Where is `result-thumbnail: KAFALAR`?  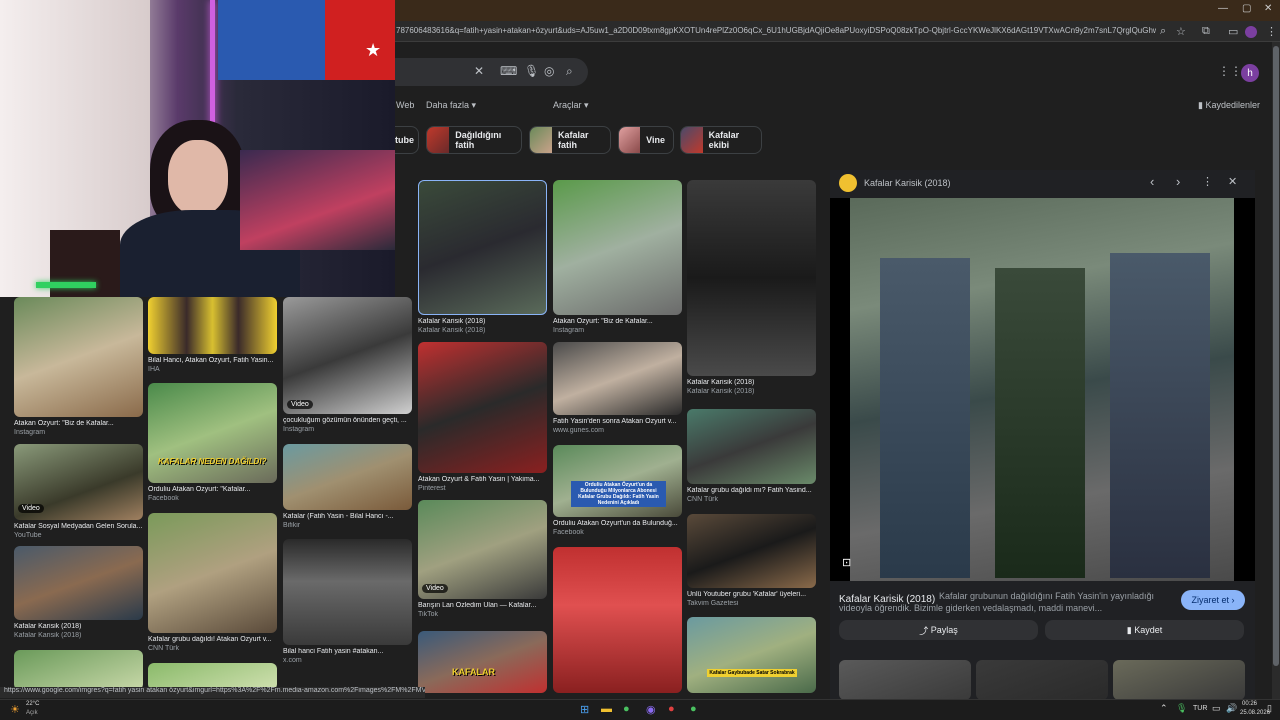 result-thumbnail: KAFALAR is located at coordinates (482, 662).